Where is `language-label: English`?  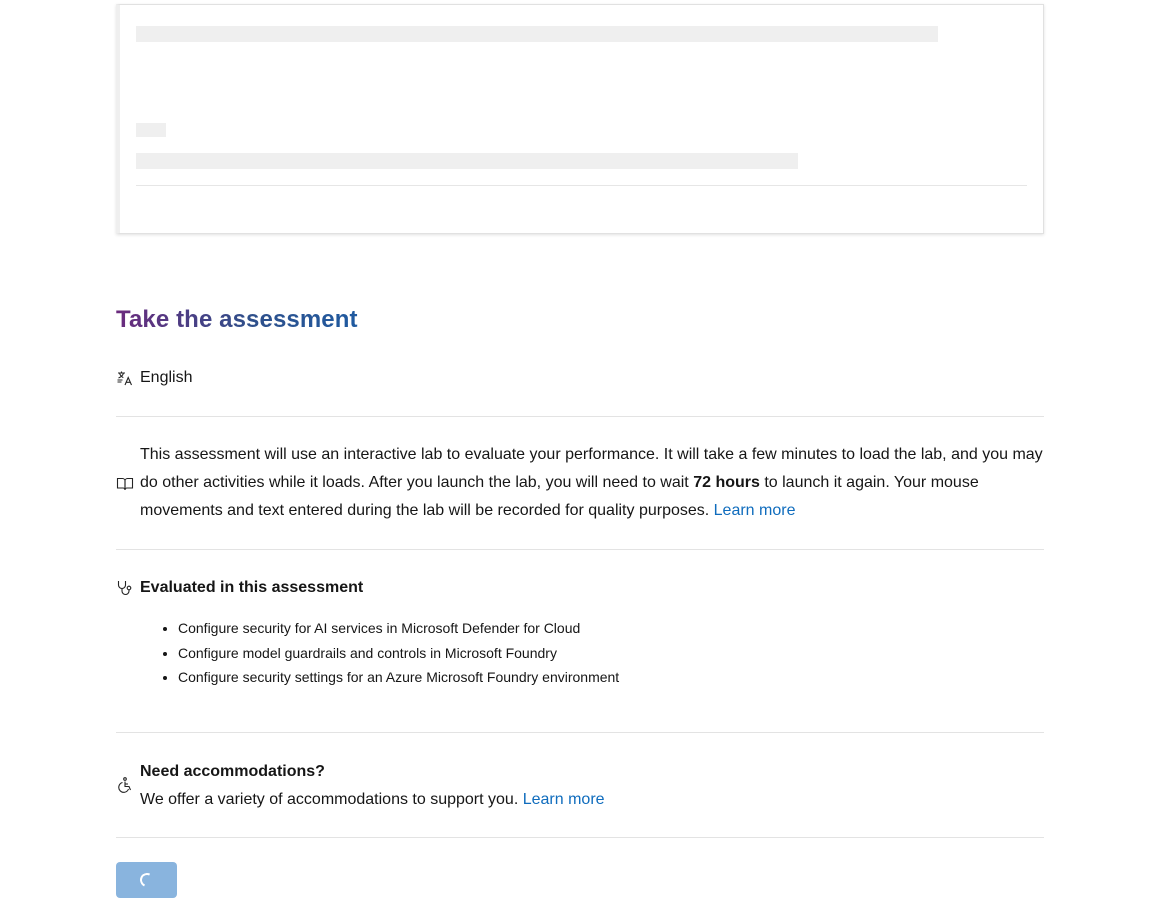
language-label: English is located at coordinates (166, 377).